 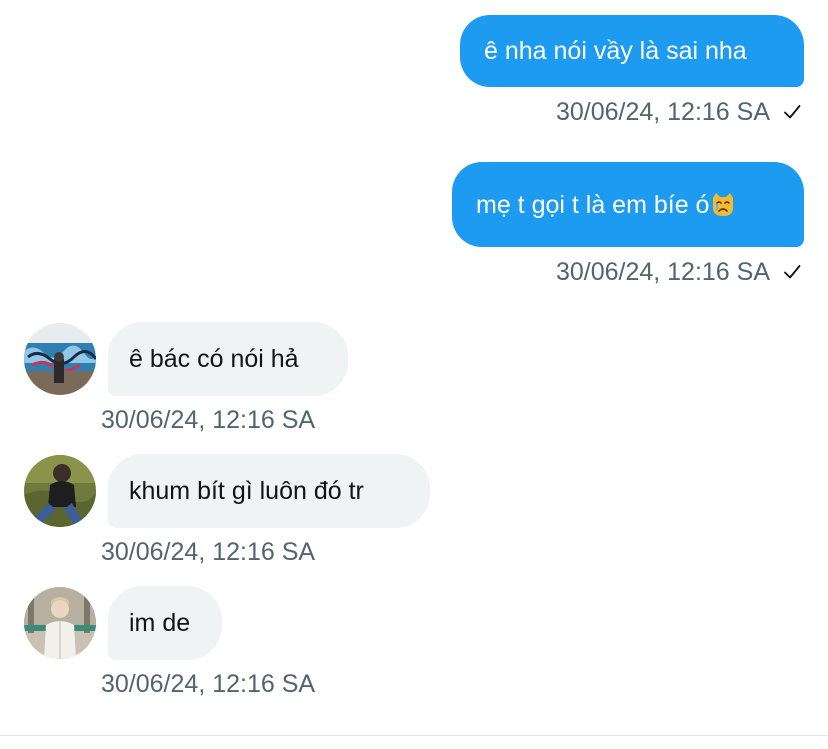 I want to click on outgoing-message-bubble: mẹ t gọi t là em bíe ó, so click(x=628, y=204).